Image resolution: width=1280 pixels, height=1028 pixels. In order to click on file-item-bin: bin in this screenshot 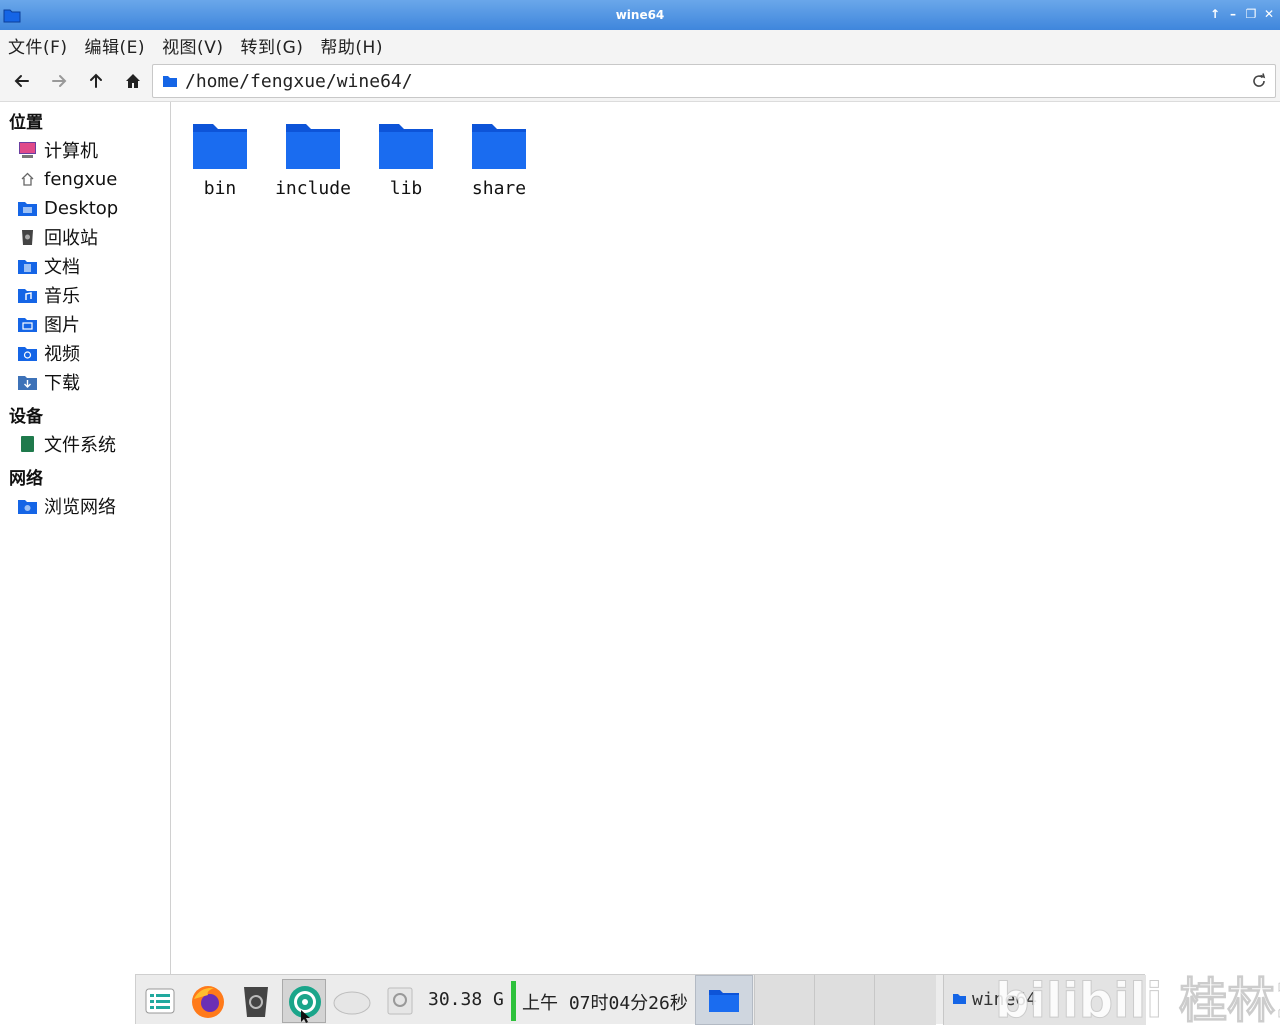, I will do `click(220, 159)`.